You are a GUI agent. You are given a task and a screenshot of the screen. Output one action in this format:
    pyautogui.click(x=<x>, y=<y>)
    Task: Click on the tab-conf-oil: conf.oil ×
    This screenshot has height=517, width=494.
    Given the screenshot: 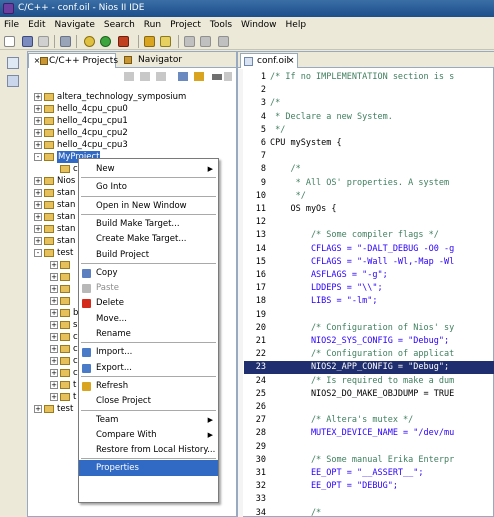 What is the action you would take?
    pyautogui.click(x=269, y=60)
    